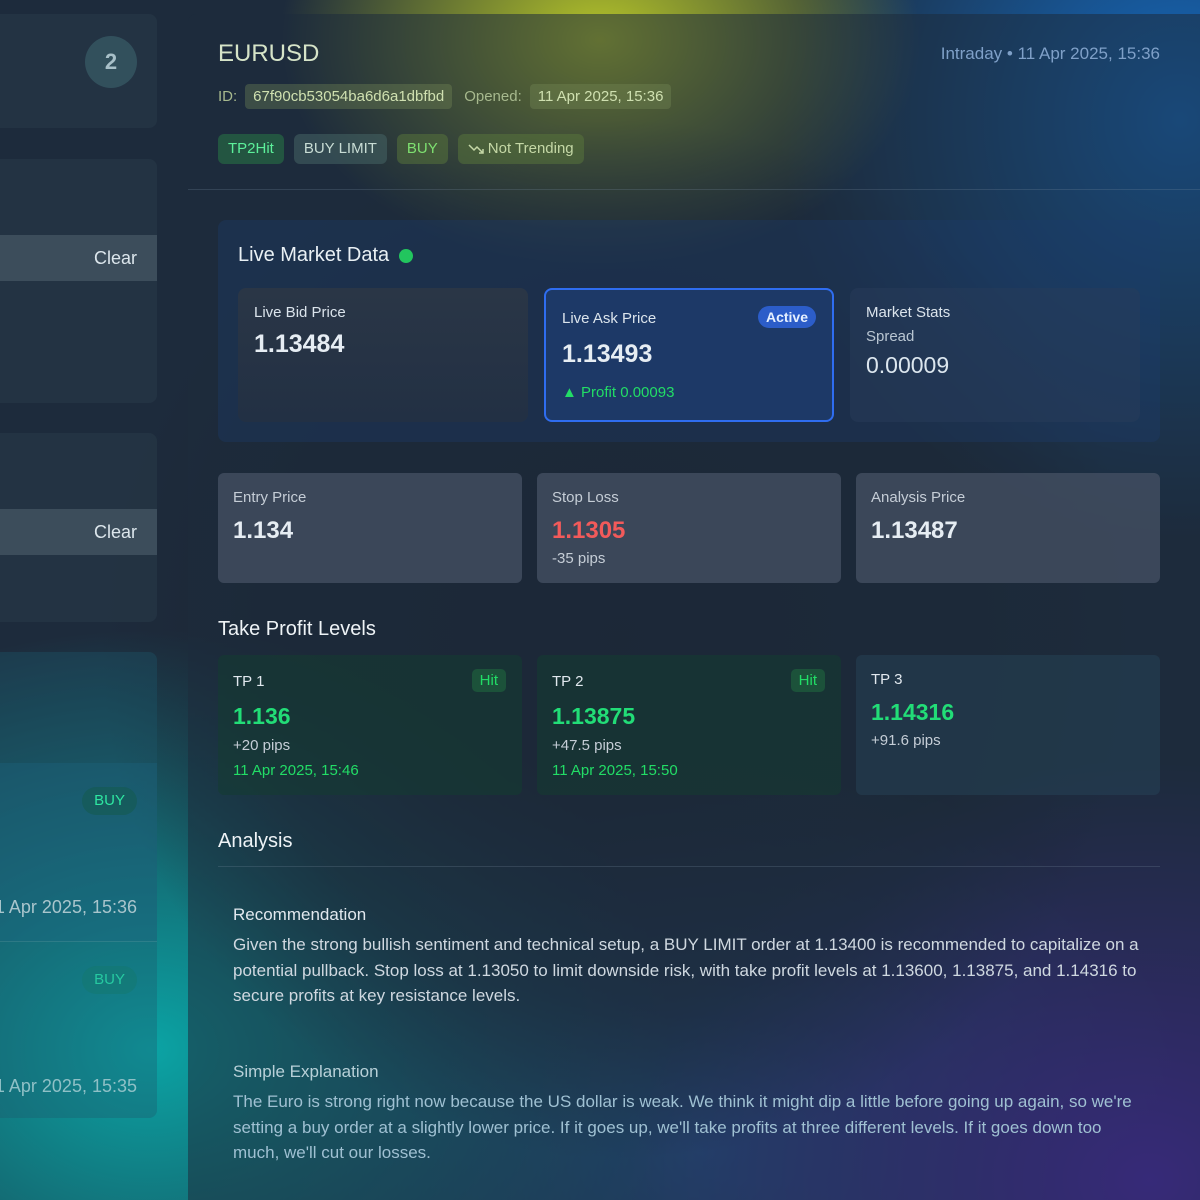 The width and height of the screenshot is (1200, 1200). I want to click on trend-tag: Not Trending, so click(520, 149).